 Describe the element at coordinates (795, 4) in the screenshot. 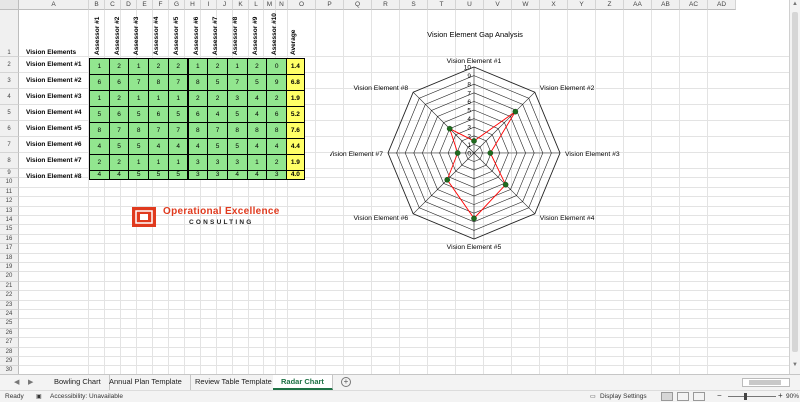

I see `scroll-up-icon: ▲` at that location.